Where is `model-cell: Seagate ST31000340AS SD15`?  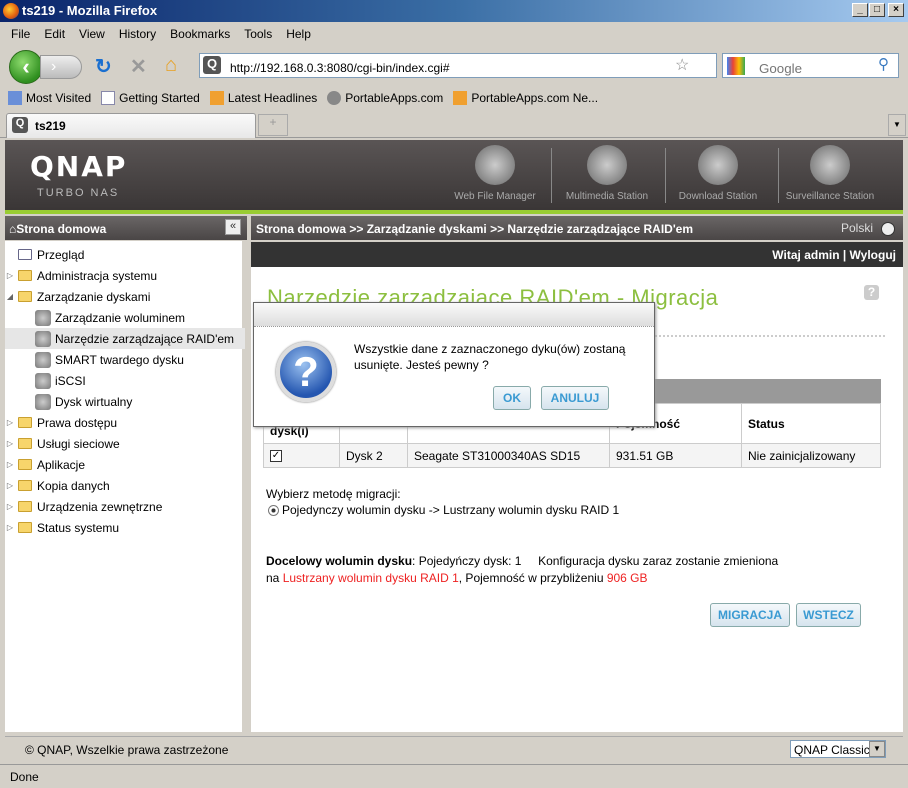 model-cell: Seagate ST31000340AS SD15 is located at coordinates (508, 455).